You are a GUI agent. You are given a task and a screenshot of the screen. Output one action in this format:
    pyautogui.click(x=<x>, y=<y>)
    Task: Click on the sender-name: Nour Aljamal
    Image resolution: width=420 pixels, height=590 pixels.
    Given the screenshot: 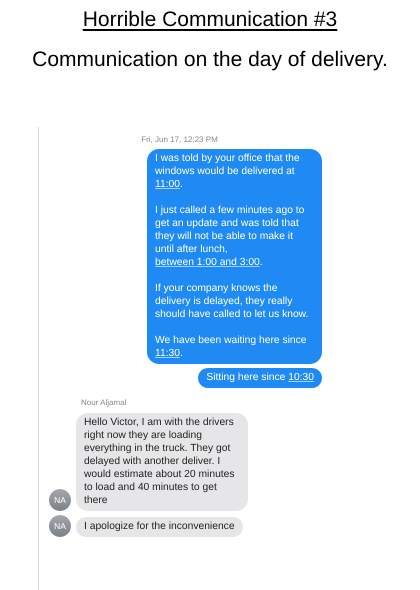 What is the action you would take?
    pyautogui.click(x=104, y=403)
    